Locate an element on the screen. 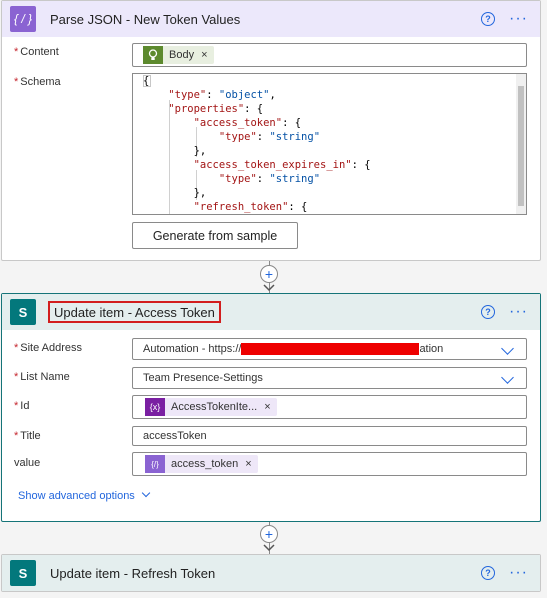  access-token-token: {/} access_token × is located at coordinates (201, 464).